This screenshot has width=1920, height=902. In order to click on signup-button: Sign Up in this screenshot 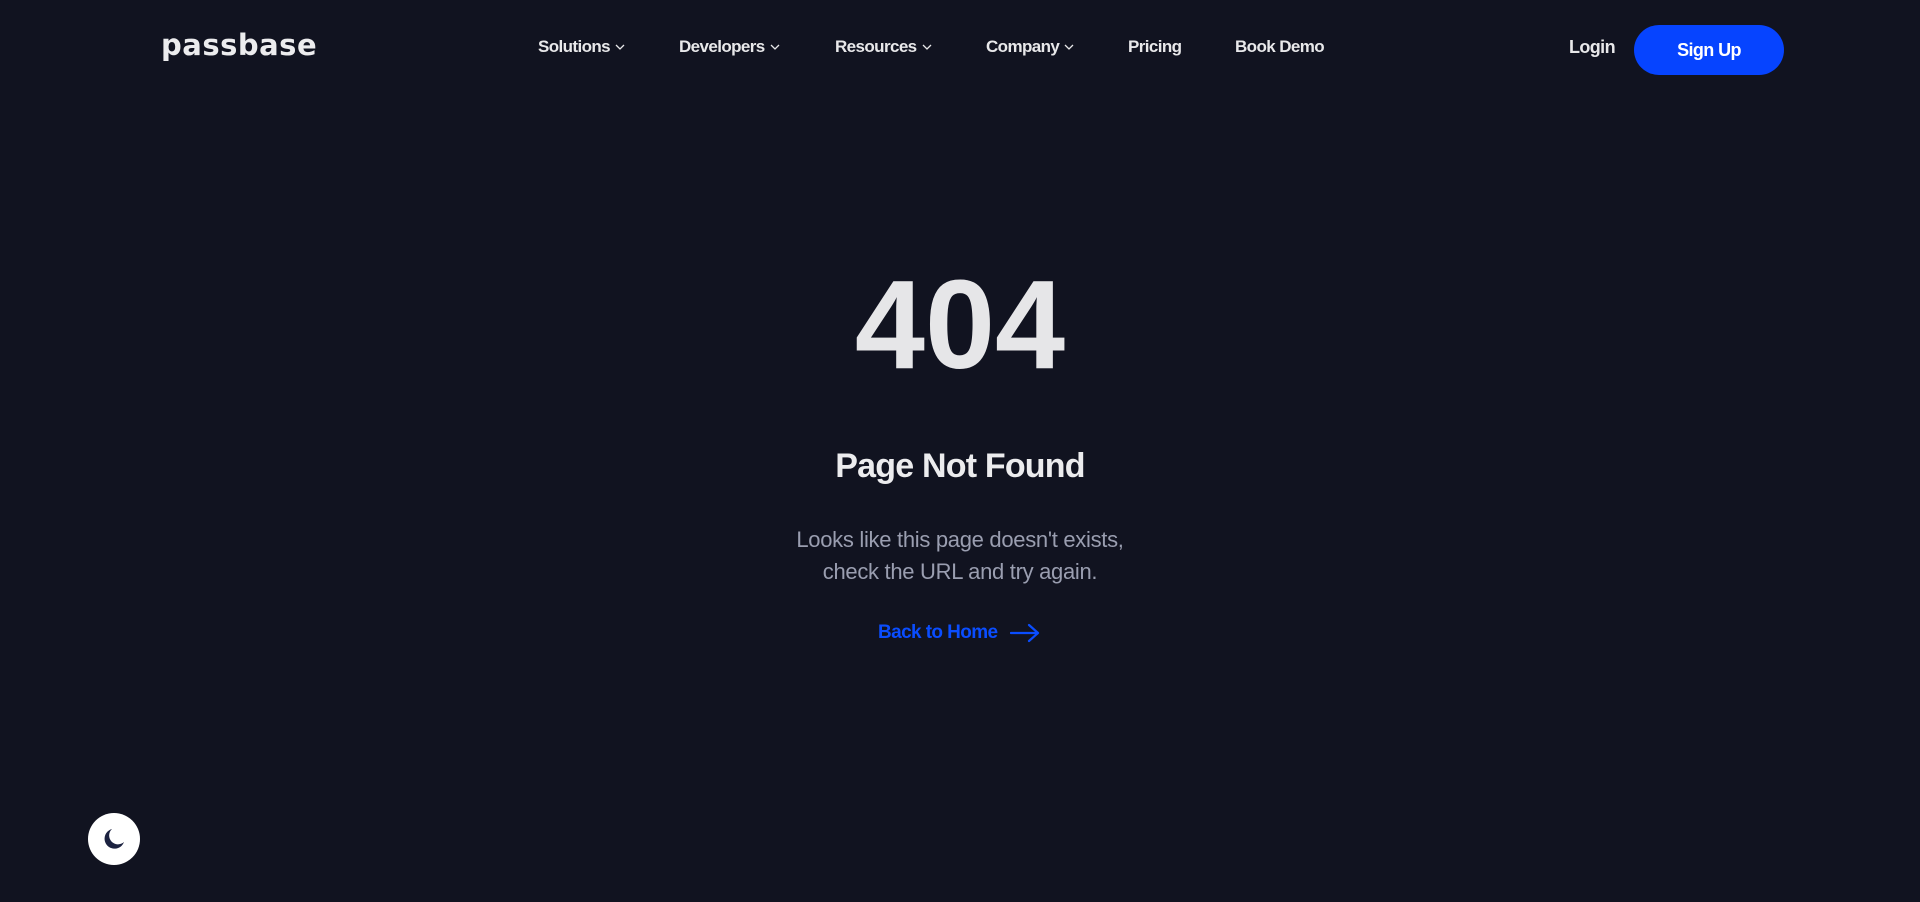, I will do `click(1709, 50)`.